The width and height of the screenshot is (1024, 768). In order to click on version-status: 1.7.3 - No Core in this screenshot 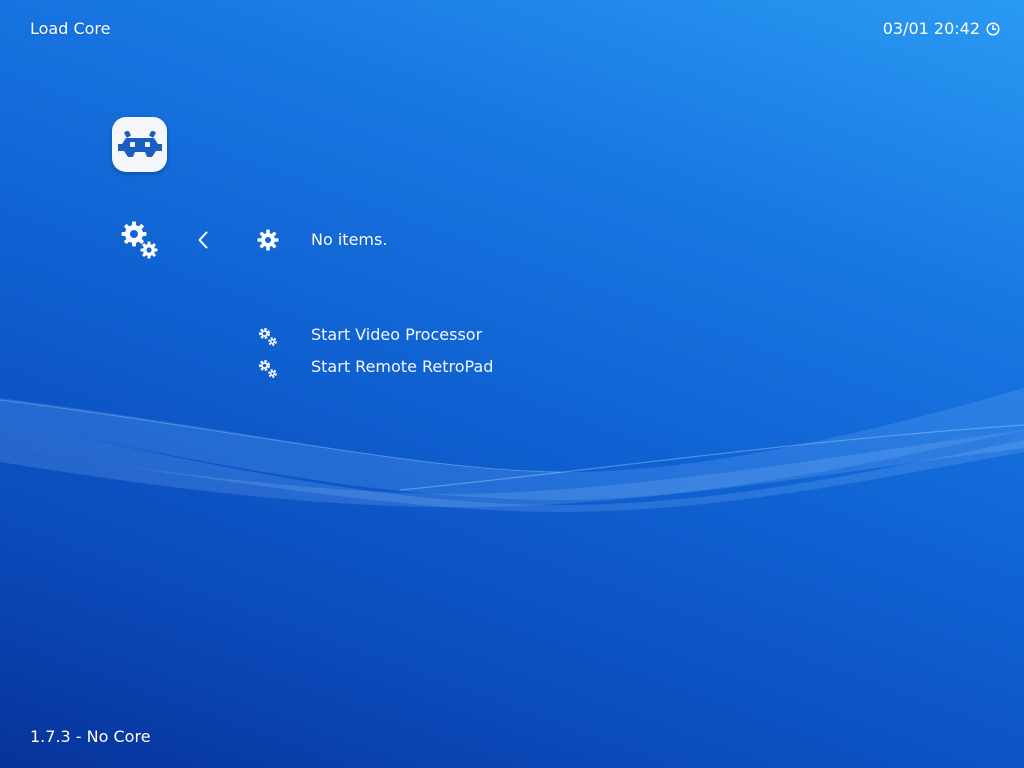, I will do `click(90, 736)`.